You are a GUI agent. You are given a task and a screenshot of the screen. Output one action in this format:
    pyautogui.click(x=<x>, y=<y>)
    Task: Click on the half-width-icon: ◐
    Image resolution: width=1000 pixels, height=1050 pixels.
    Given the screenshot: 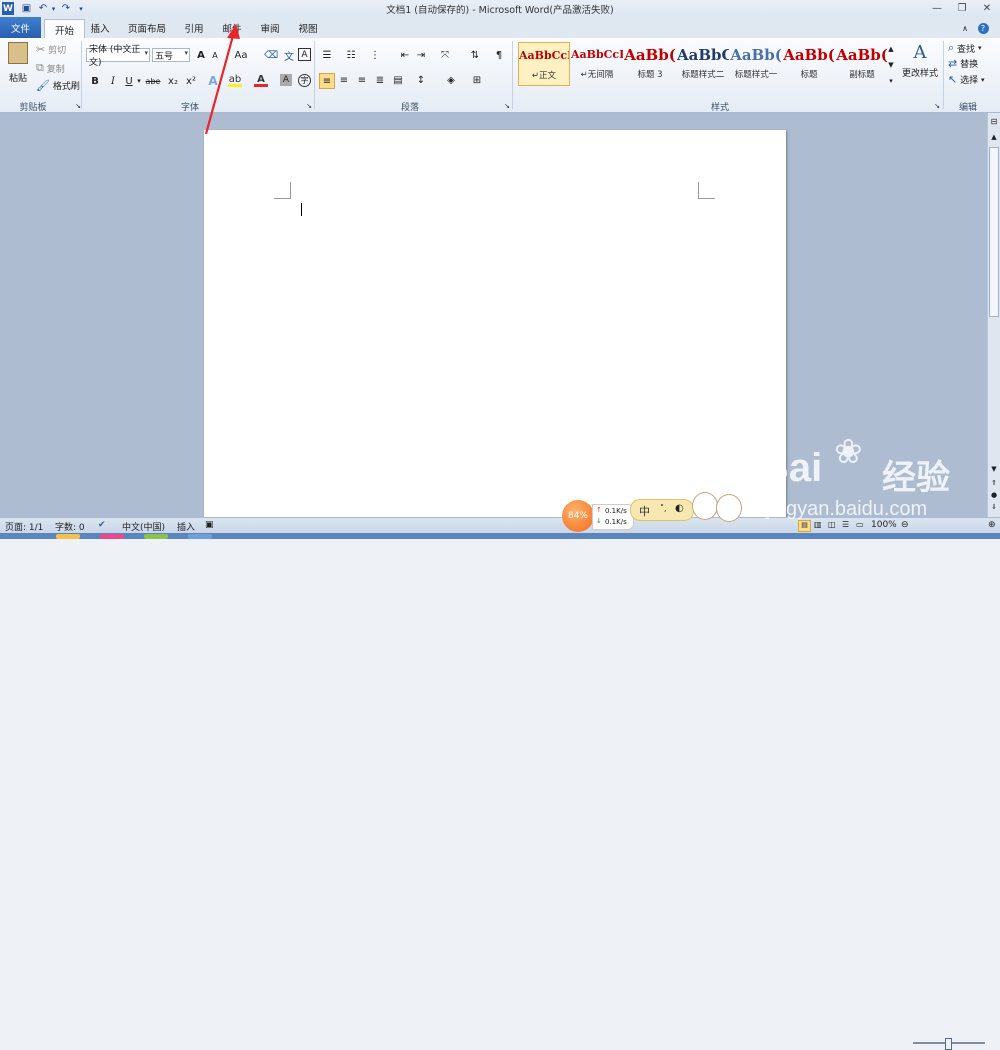 What is the action you would take?
    pyautogui.click(x=679, y=508)
    